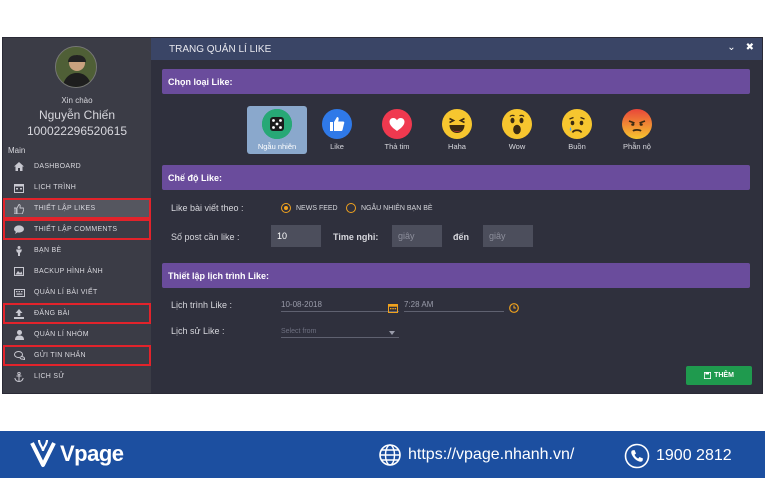 Image resolution: width=765 pixels, height=478 pixels. I want to click on clock-icon, so click(514, 308).